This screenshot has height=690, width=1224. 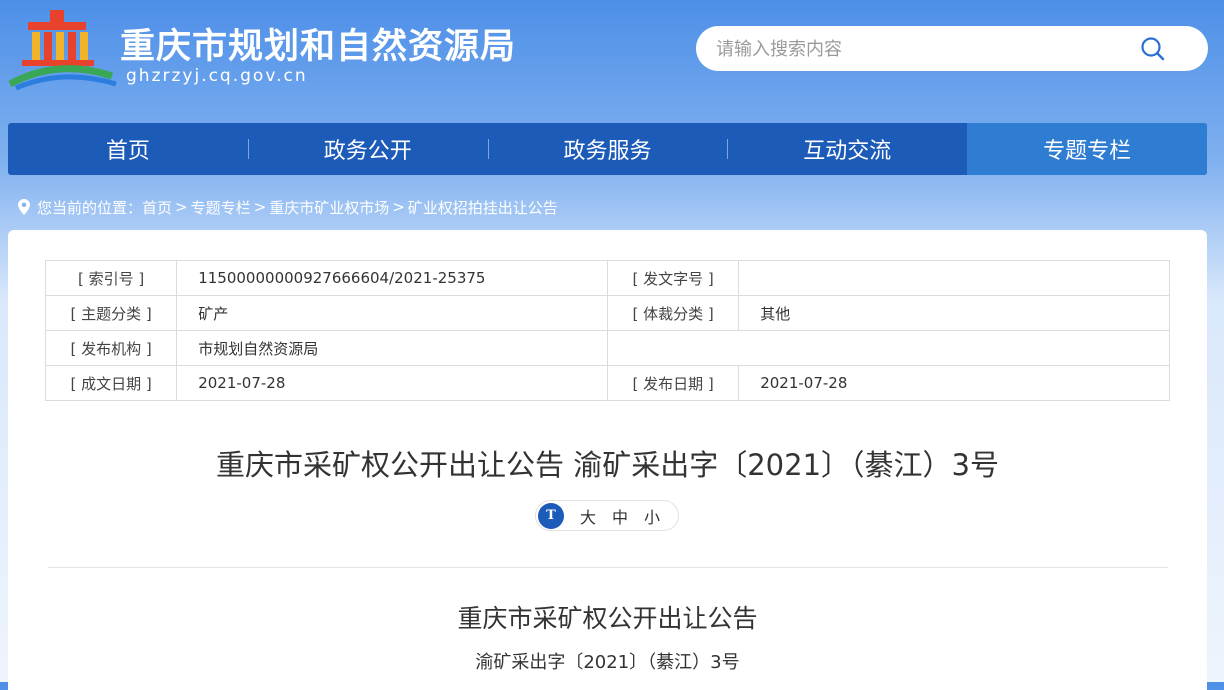 I want to click on government-building-logo-icon, so click(x=62, y=50).